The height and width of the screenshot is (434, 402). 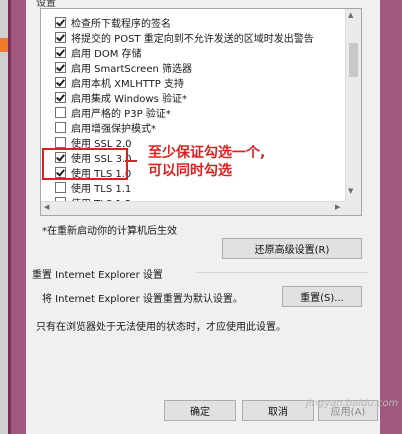 What do you see at coordinates (391, 217) in the screenshot?
I see `window-frame-right` at bounding box center [391, 217].